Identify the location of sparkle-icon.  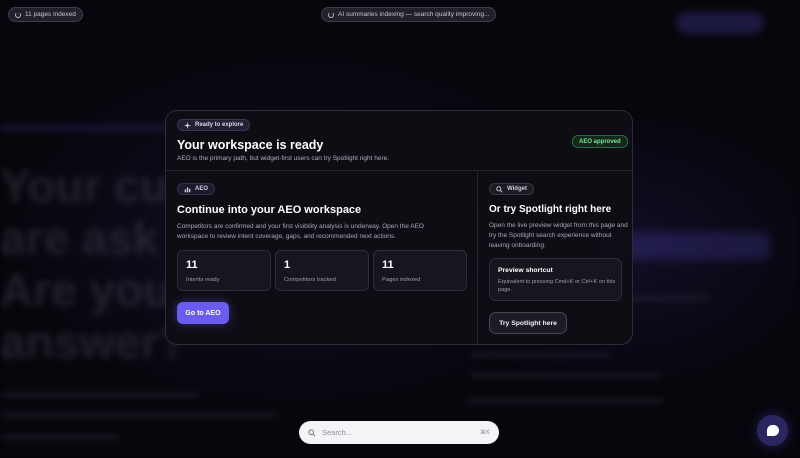
(187, 125).